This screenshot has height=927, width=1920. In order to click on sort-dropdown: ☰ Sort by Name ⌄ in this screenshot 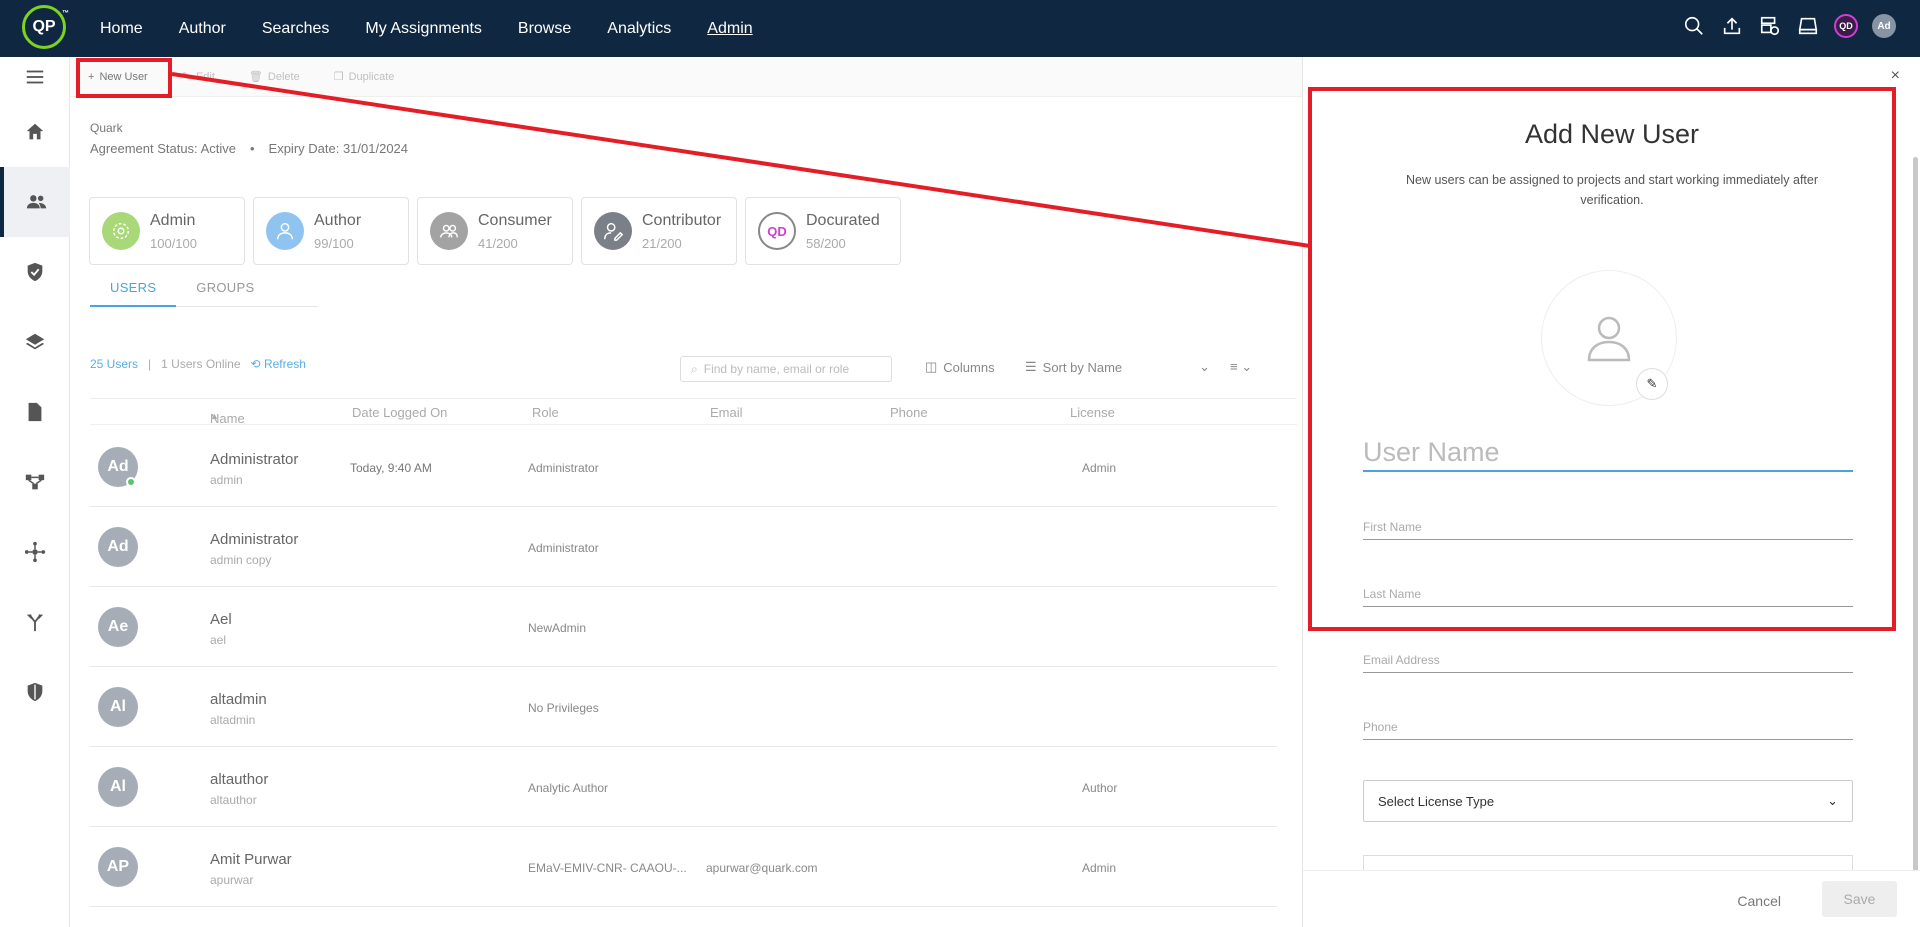, I will do `click(1117, 367)`.